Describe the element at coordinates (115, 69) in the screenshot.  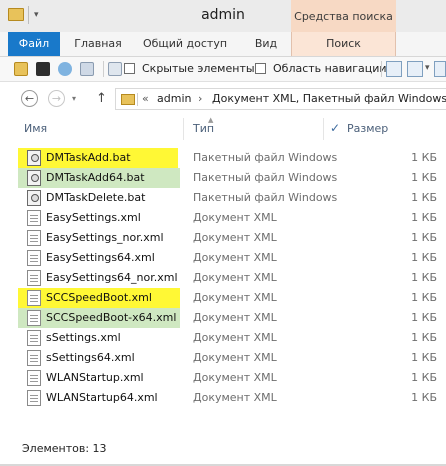
I see `media-icon` at that location.